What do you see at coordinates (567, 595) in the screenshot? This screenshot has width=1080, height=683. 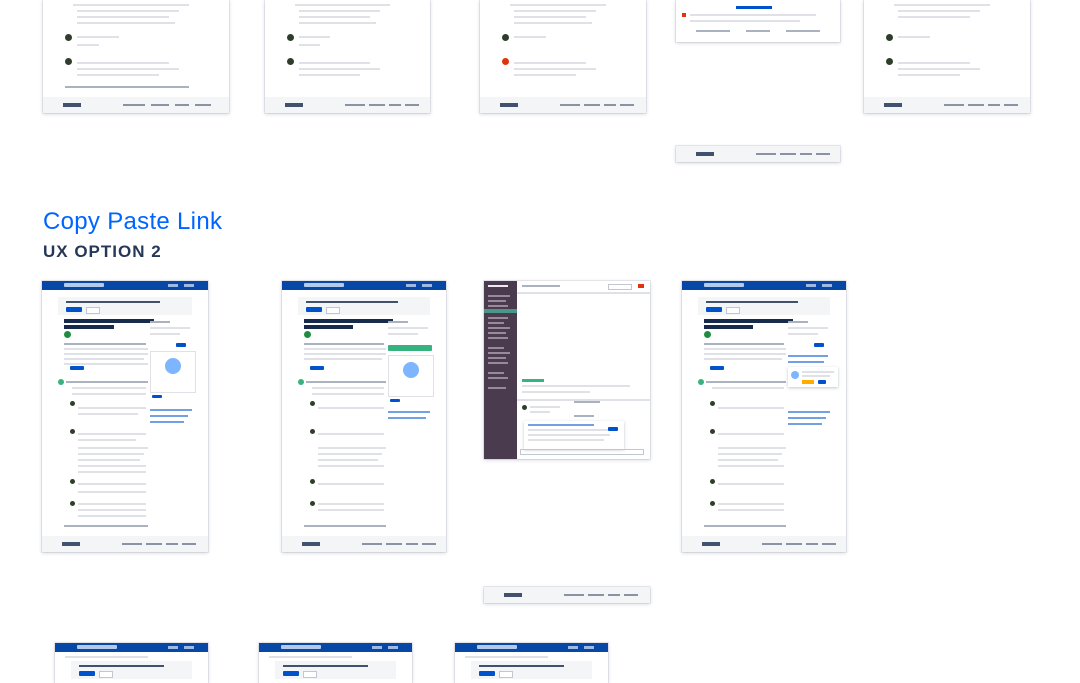 I see `thumbnail-slack-footer` at bounding box center [567, 595].